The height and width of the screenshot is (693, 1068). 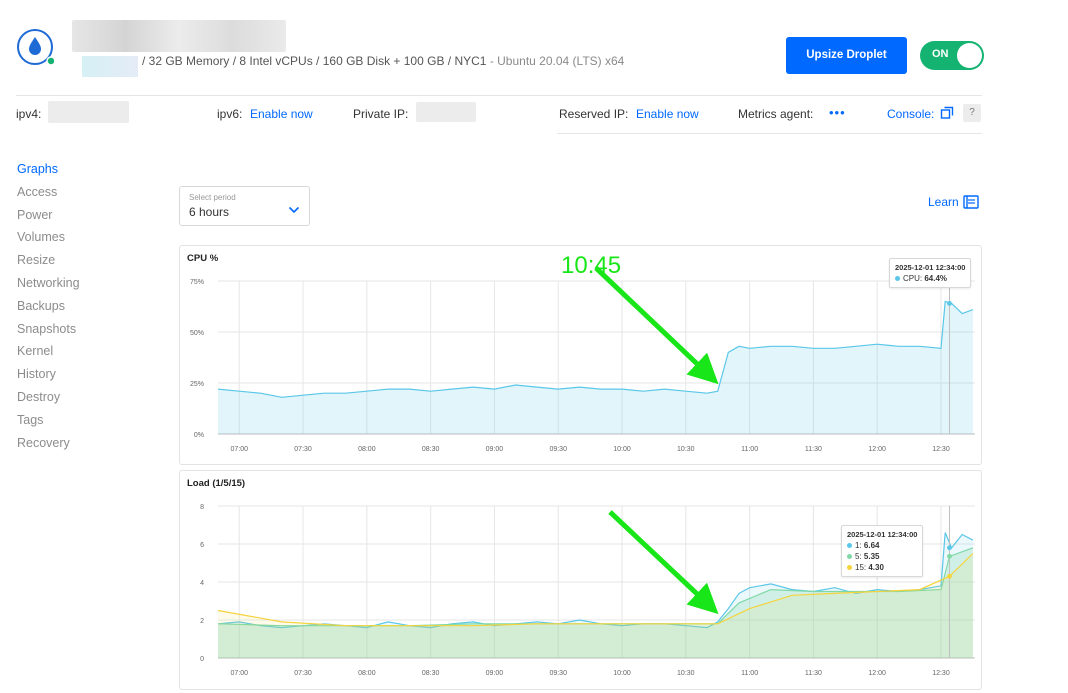 I want to click on load-y-tick: 8, so click(x=202, y=507).